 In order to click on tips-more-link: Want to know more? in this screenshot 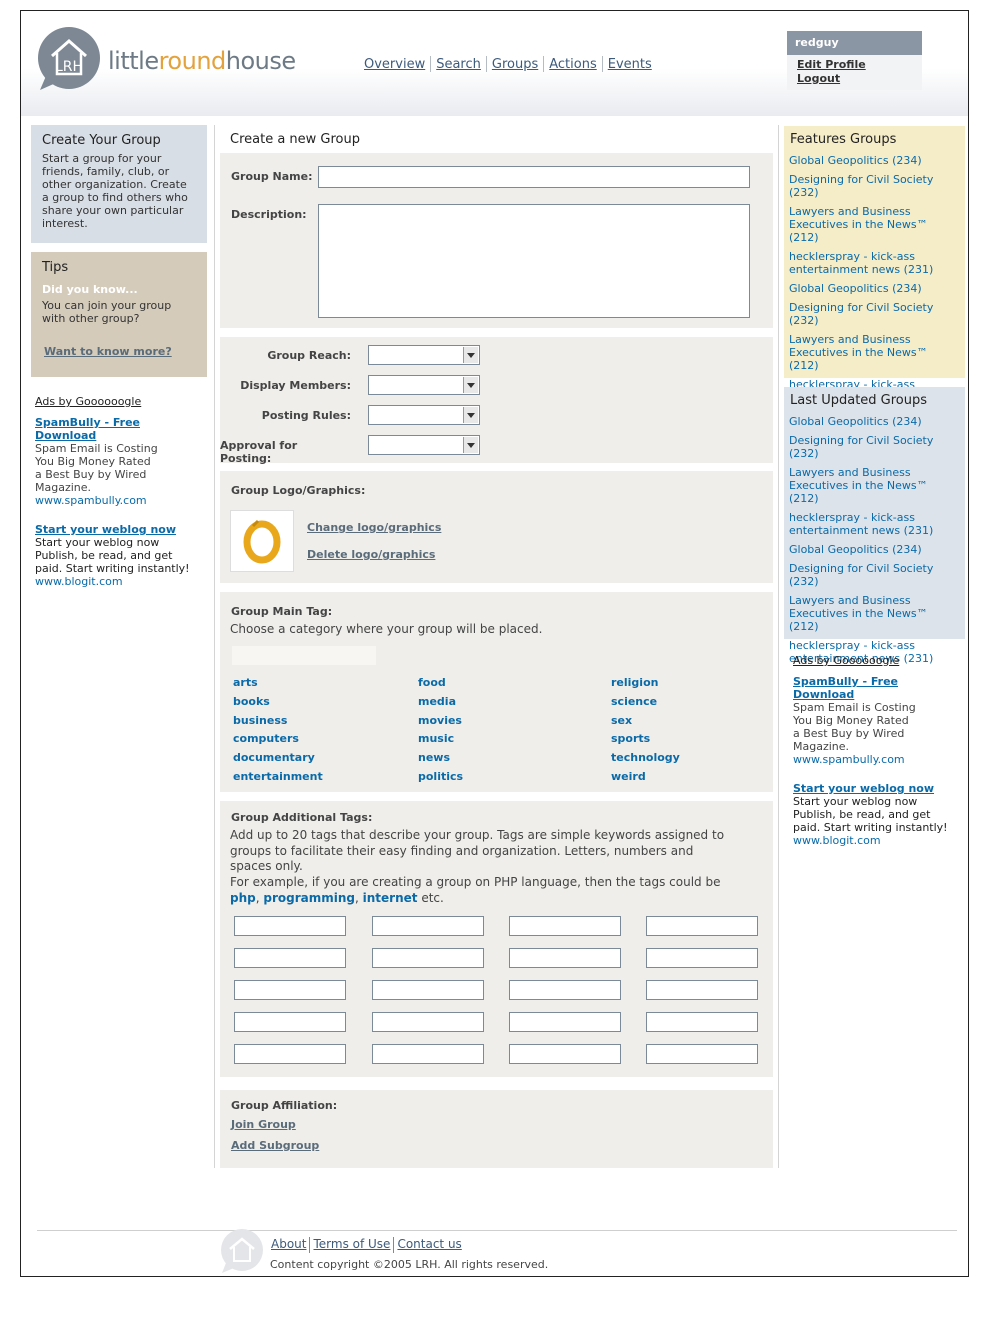, I will do `click(120, 351)`.